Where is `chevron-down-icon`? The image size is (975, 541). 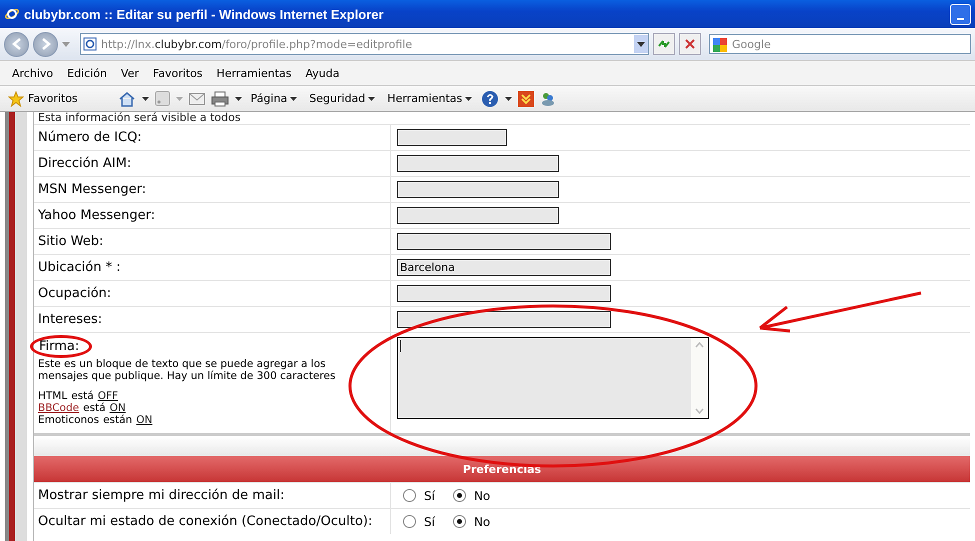 chevron-down-icon is located at coordinates (526, 98).